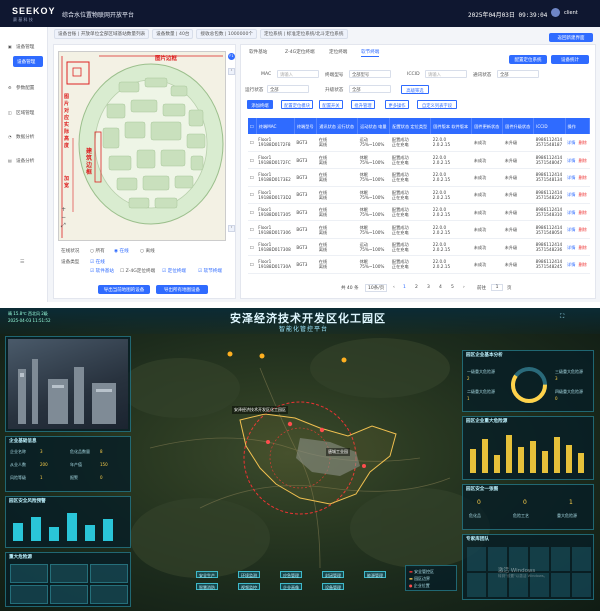 This screenshot has height=611, width=600. What do you see at coordinates (578, 126) in the screenshot?
I see `column-header: 操作` at bounding box center [578, 126].